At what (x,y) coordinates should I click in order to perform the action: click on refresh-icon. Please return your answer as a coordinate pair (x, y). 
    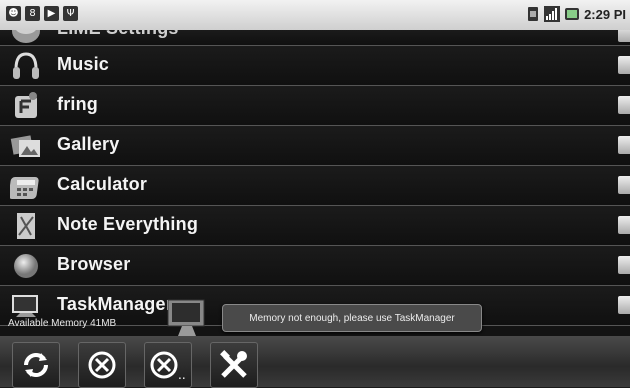
    Looking at the image, I should click on (36, 365).